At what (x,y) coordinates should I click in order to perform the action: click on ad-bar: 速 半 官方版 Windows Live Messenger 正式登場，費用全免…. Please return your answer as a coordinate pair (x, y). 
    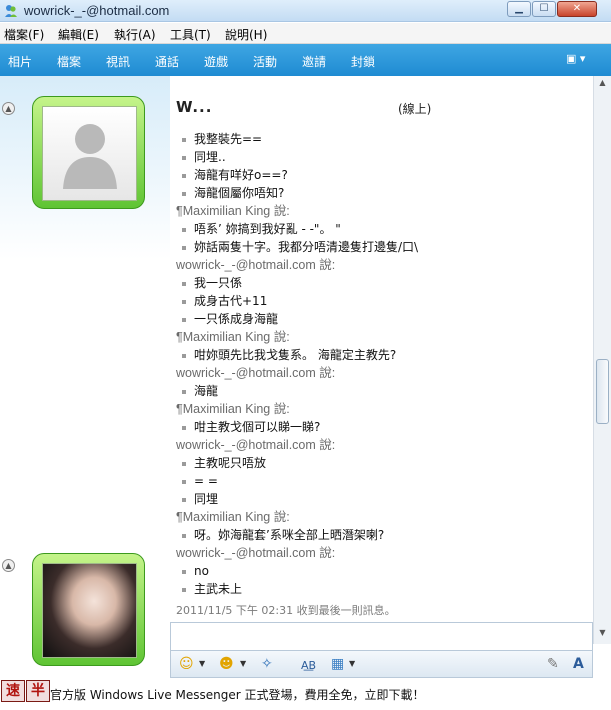
    Looking at the image, I should click on (305, 695).